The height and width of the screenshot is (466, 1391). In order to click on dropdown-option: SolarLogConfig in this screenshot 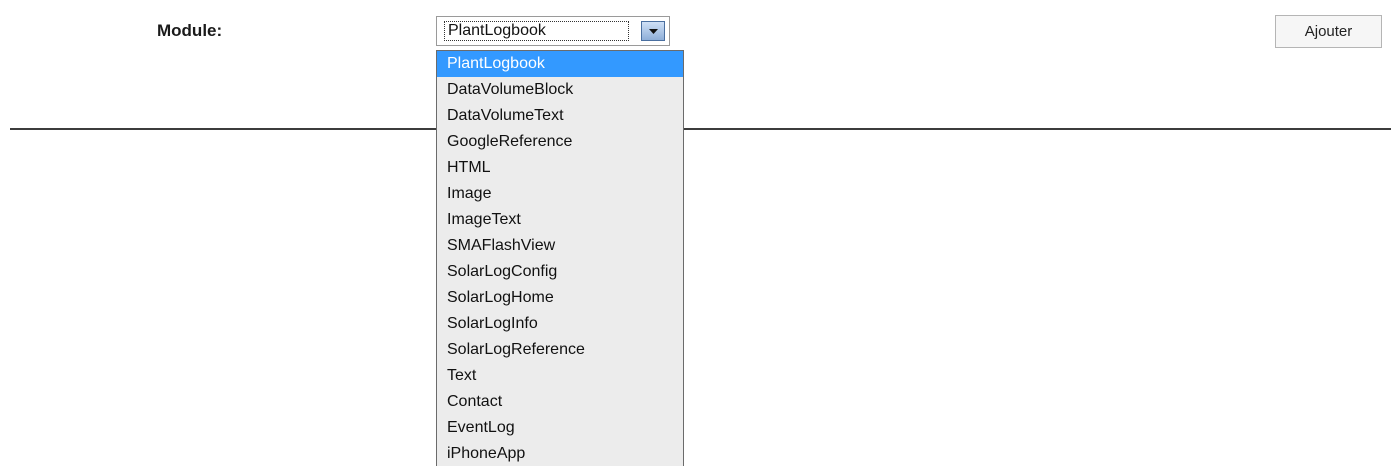, I will do `click(560, 272)`.